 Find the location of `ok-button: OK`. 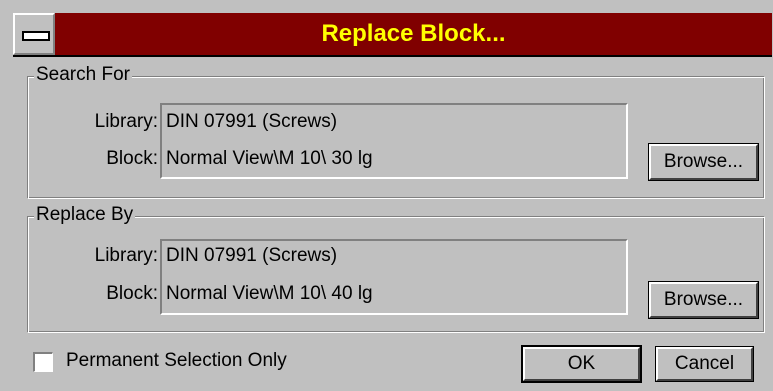

ok-button: OK is located at coordinates (581, 364).